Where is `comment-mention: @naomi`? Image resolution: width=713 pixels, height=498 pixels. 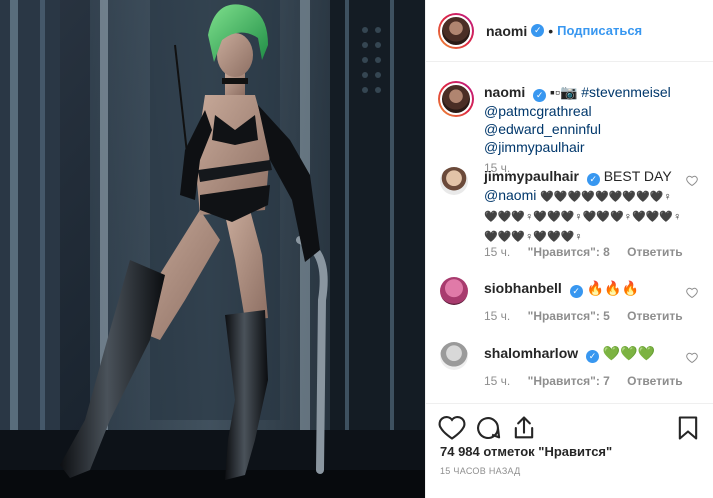
comment-mention: @naomi is located at coordinates (510, 195).